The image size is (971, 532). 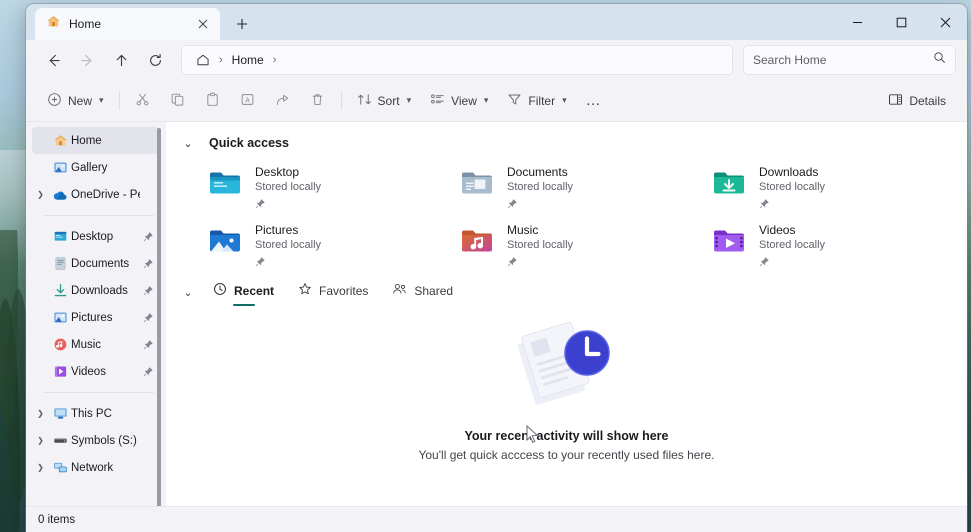 I want to click on sidebar-item-this-pc: ❯ This PC, so click(x=96, y=413).